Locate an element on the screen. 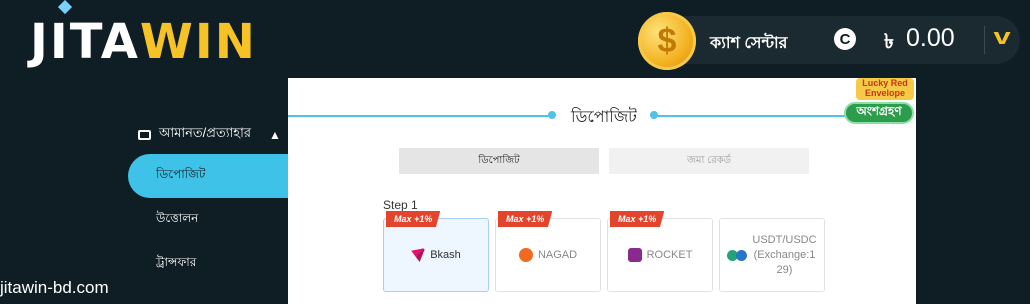 This screenshot has height=304, width=1030. usdt-line-3: 29) is located at coordinates (784, 269).